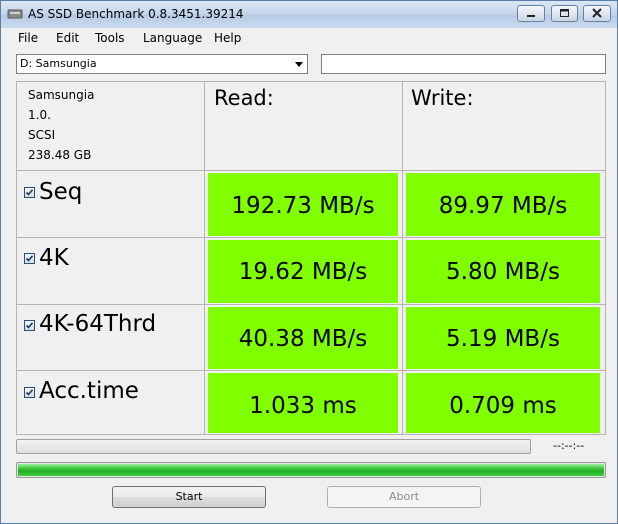 The width and height of the screenshot is (618, 524). I want to click on 4k-write-value: 5.80 MB/s, so click(503, 271).